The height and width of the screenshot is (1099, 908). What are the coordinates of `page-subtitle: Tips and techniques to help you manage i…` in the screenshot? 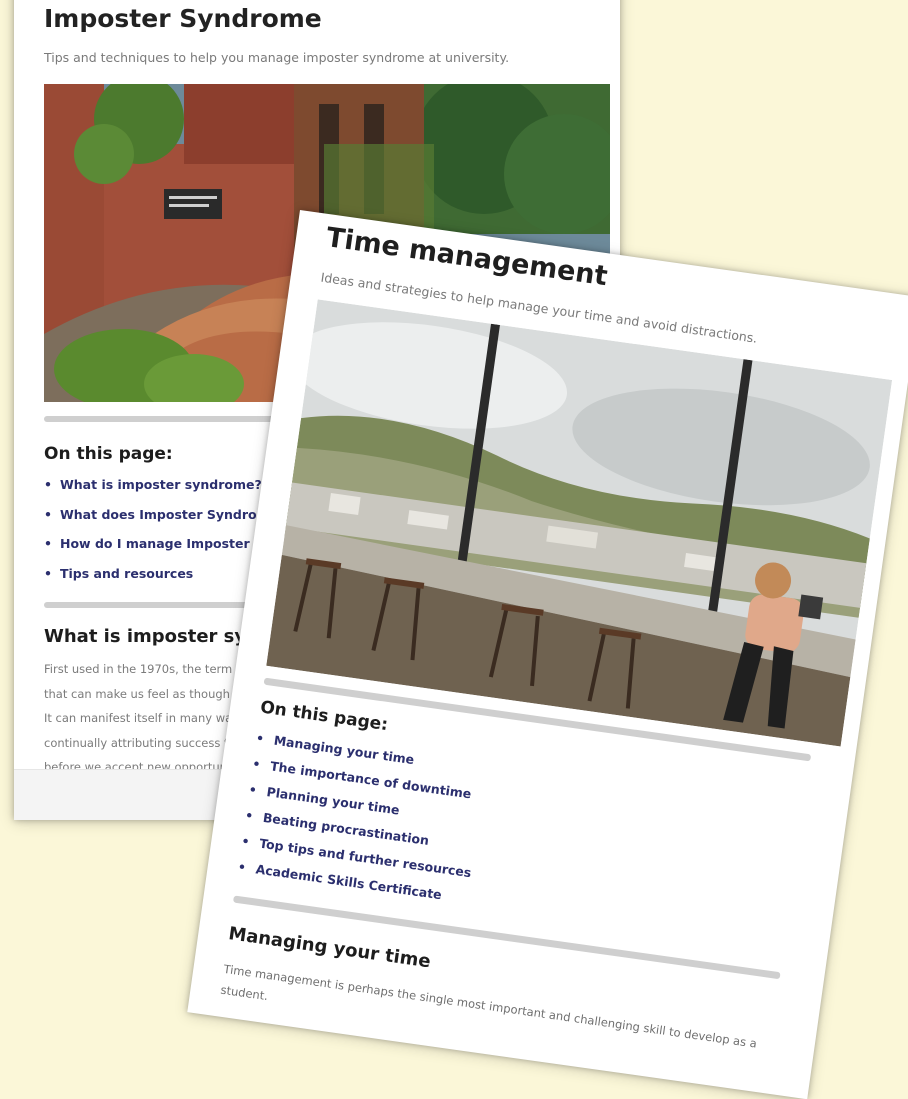 It's located at (277, 57).